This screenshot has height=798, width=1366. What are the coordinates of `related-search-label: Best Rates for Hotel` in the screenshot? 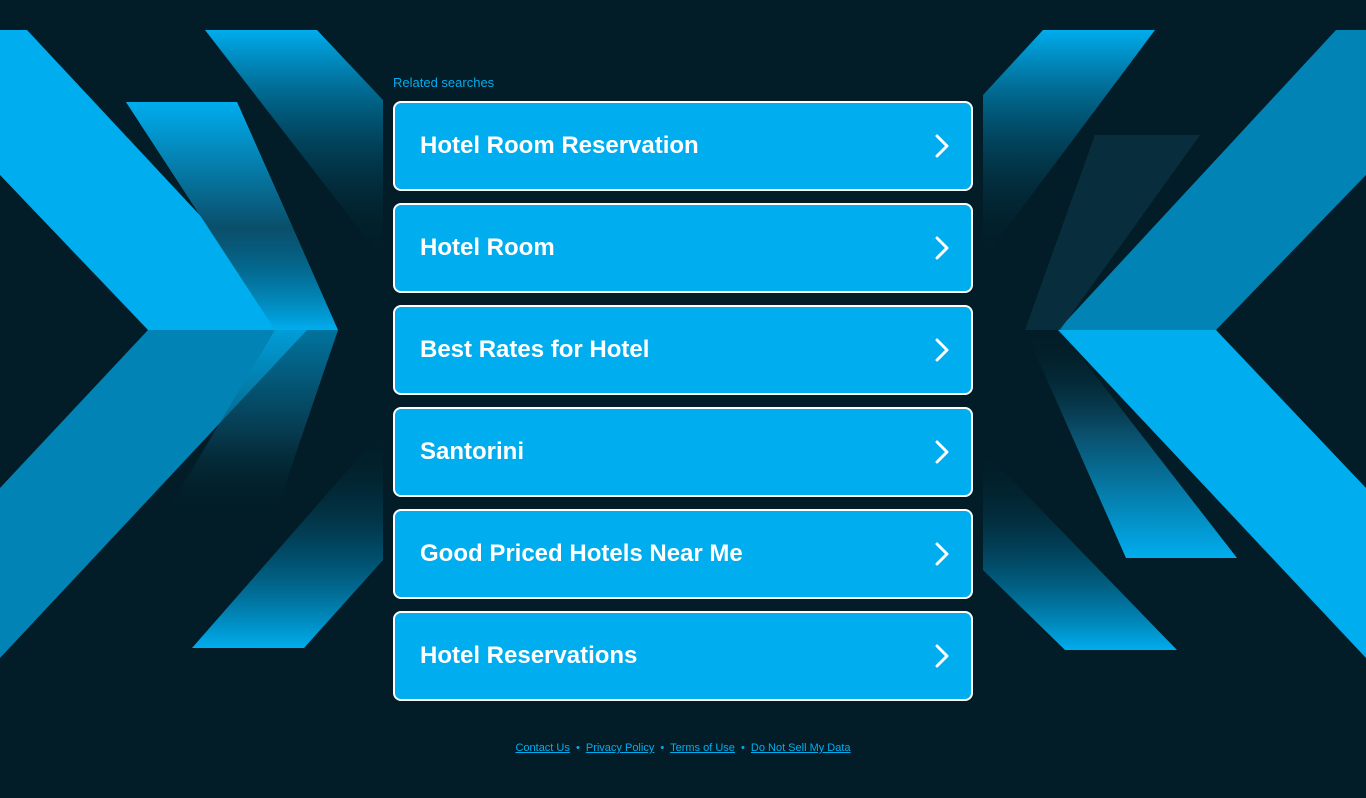 It's located at (535, 349).